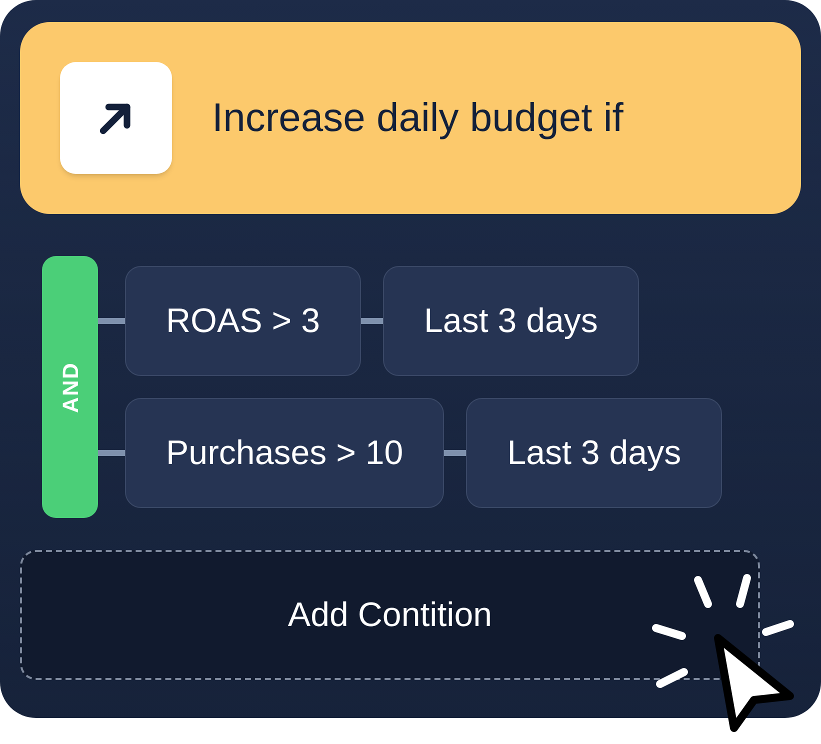 Image resolution: width=821 pixels, height=744 pixels. Describe the element at coordinates (70, 387) in the screenshot. I see `operator-label: AND` at that location.